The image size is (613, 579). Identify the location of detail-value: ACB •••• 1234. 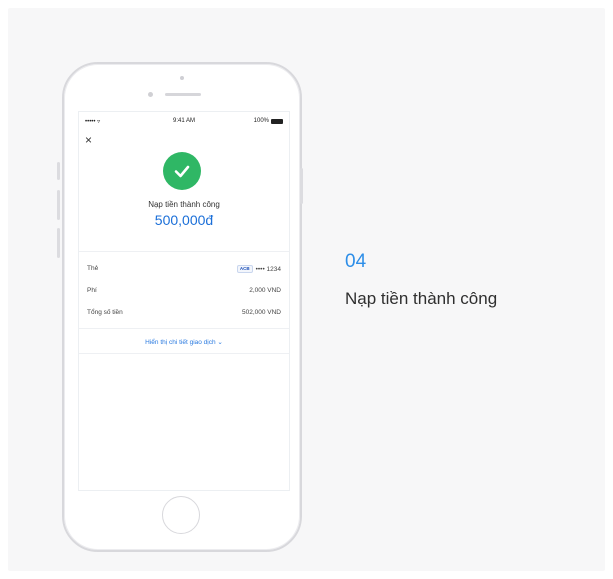
(258, 269).